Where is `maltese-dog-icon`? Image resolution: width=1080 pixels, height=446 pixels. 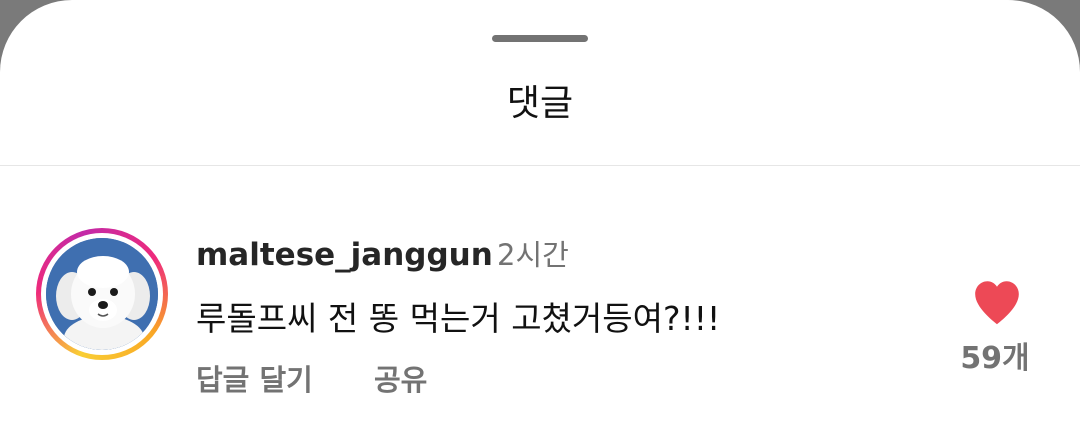
maltese-dog-icon is located at coordinates (102, 294).